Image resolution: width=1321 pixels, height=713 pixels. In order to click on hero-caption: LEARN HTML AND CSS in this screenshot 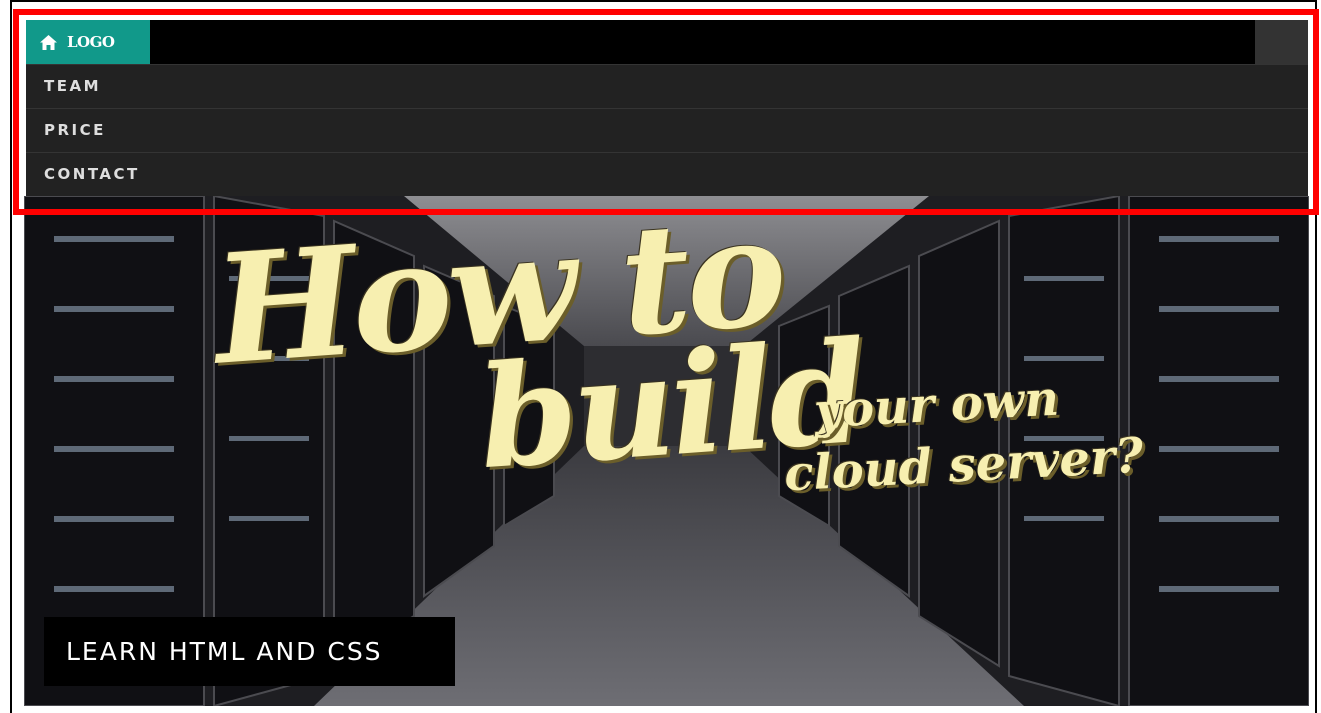, I will do `click(249, 651)`.